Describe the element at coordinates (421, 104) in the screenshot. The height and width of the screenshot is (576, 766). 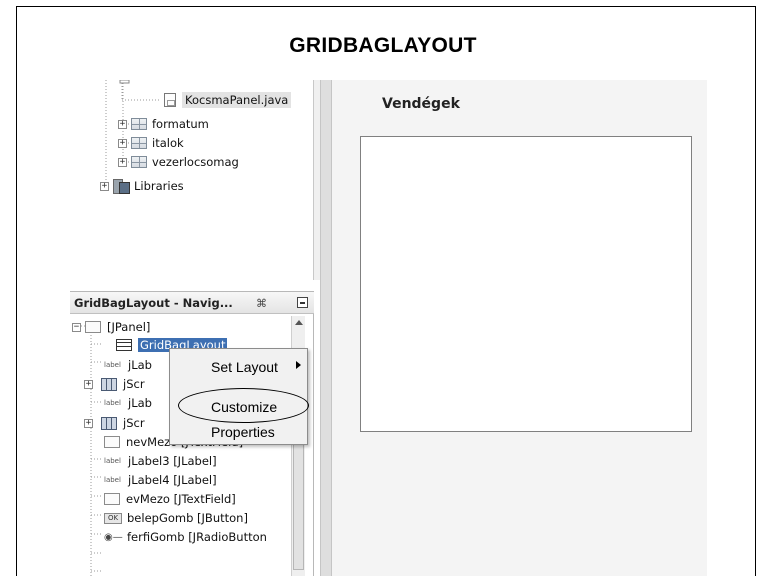
I see `vendegek-label: Vendégek` at that location.